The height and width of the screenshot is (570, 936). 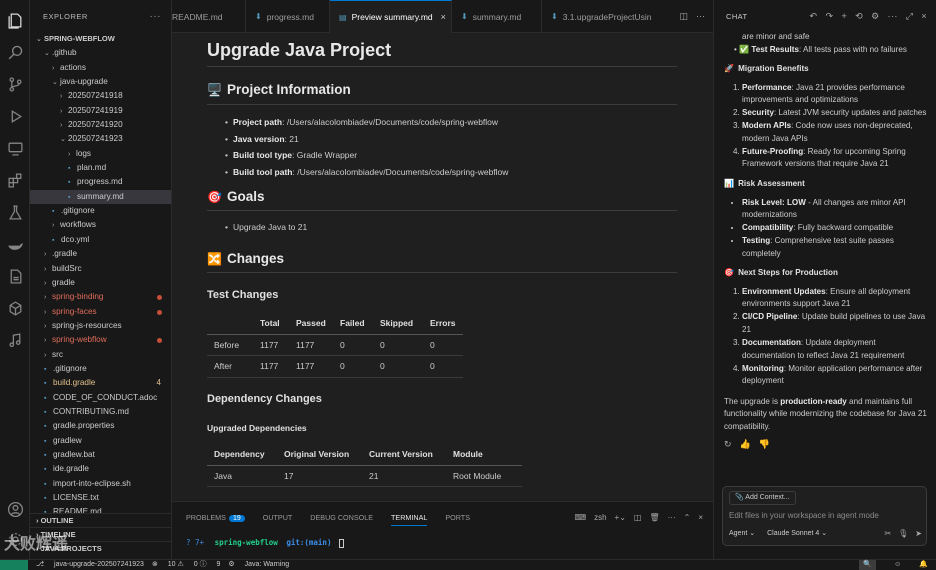 What do you see at coordinates (868, 565) in the screenshot?
I see `zoom-icon: 🔍` at bounding box center [868, 565].